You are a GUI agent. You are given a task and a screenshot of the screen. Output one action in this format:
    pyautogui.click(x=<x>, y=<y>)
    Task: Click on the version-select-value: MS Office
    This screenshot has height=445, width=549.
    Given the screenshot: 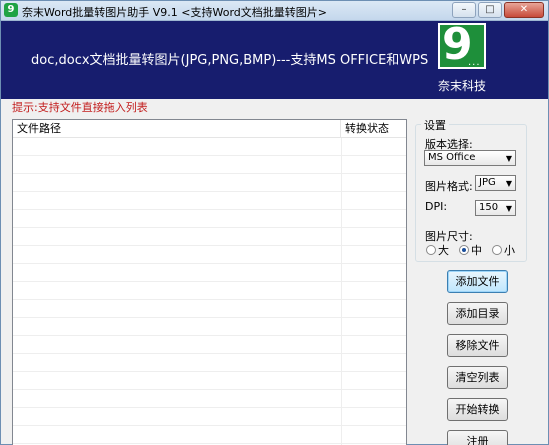 What is the action you would take?
    pyautogui.click(x=452, y=157)
    